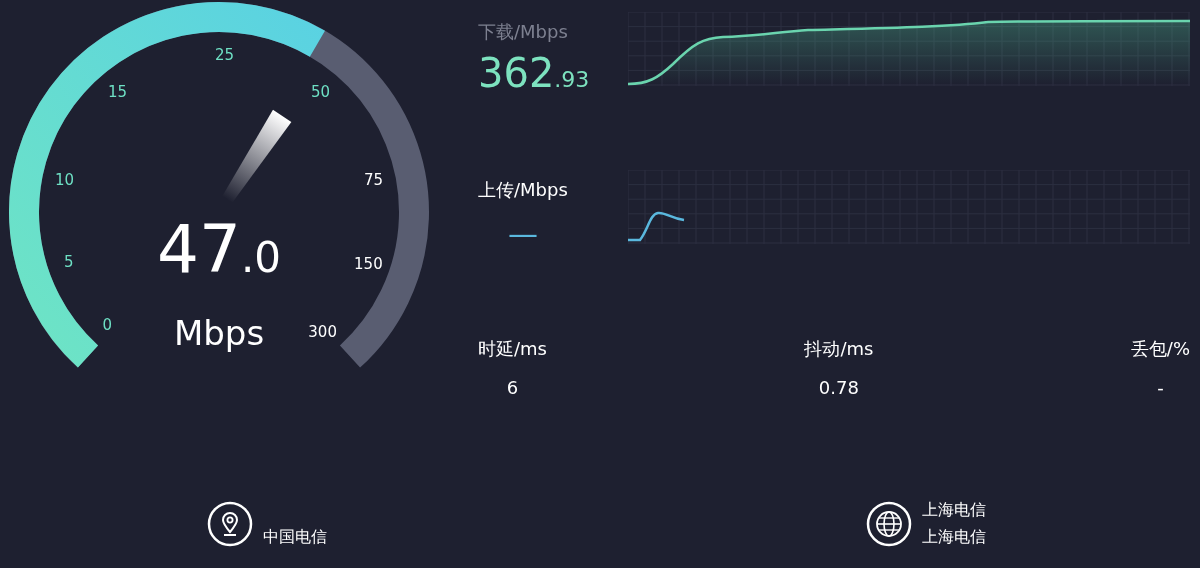 Image resolution: width=1200 pixels, height=568 pixels. What do you see at coordinates (368, 264) in the screenshot?
I see `gauge-tick-label: 150` at bounding box center [368, 264].